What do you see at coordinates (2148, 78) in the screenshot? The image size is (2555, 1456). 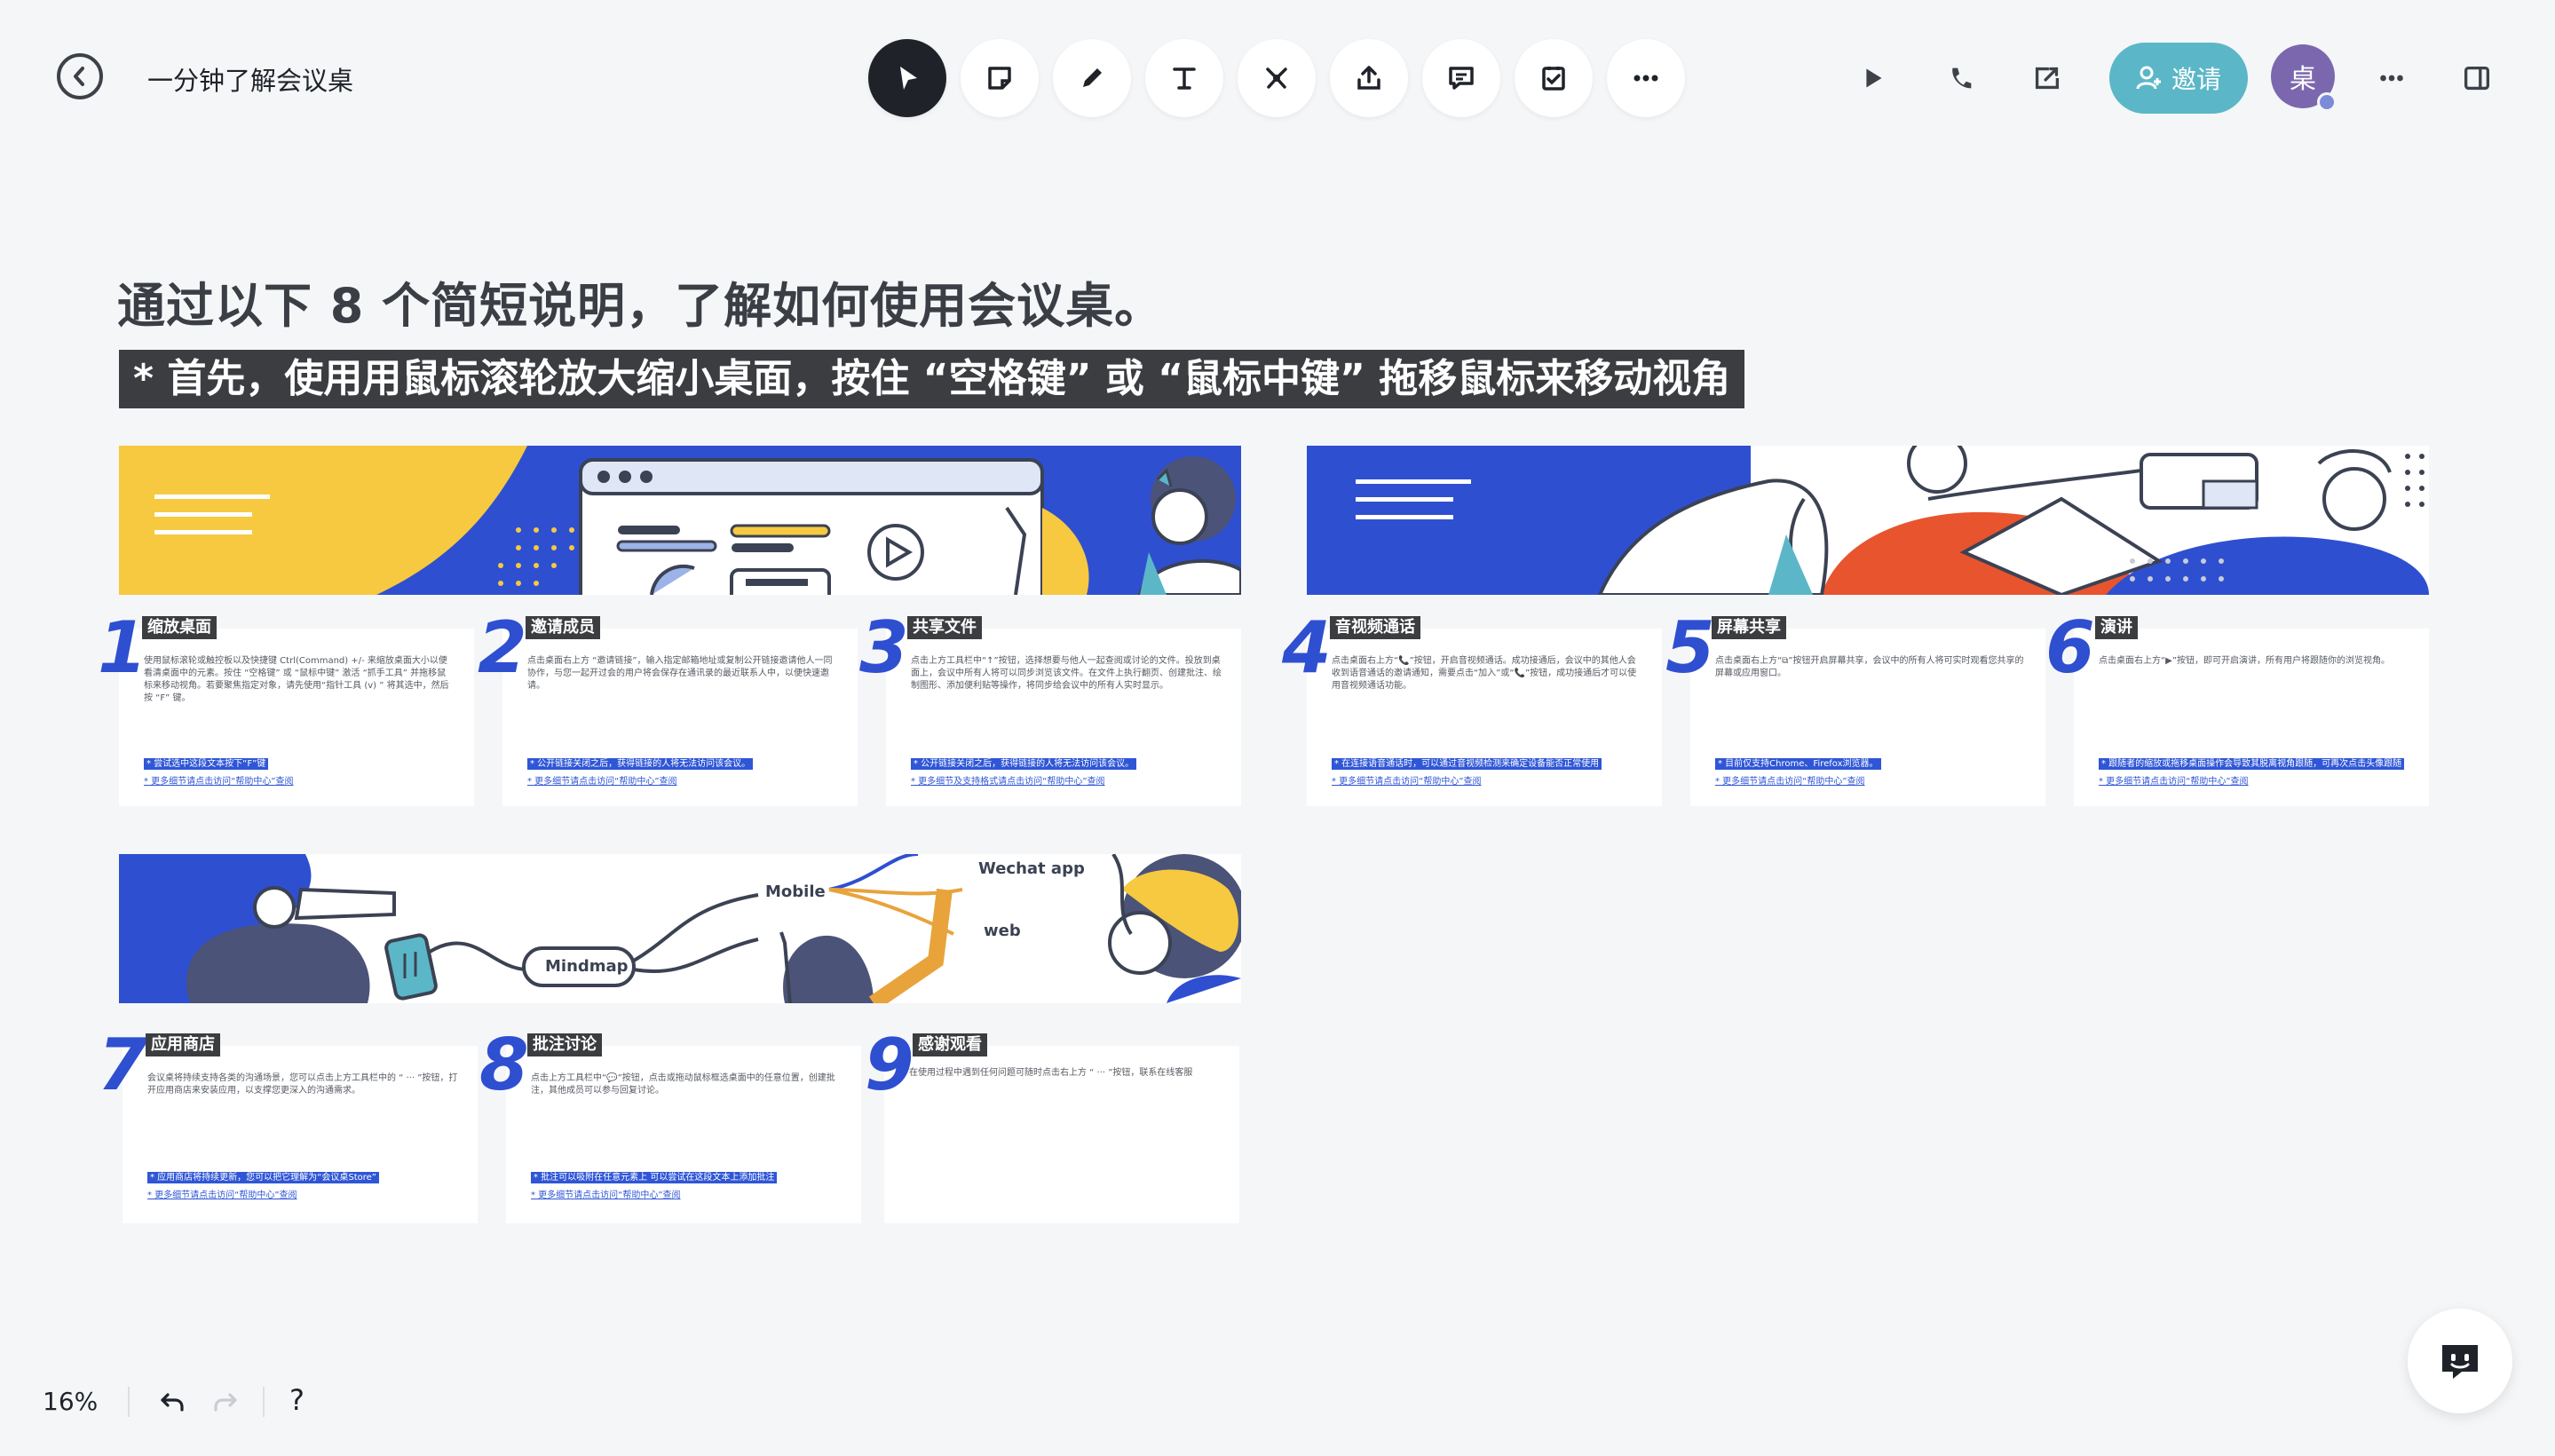 I see `add-user-icon` at bounding box center [2148, 78].